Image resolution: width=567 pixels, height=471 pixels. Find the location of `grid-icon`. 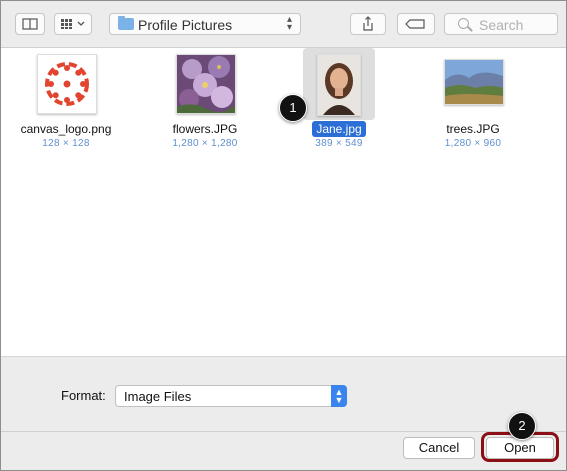

grid-icon is located at coordinates (73, 24).